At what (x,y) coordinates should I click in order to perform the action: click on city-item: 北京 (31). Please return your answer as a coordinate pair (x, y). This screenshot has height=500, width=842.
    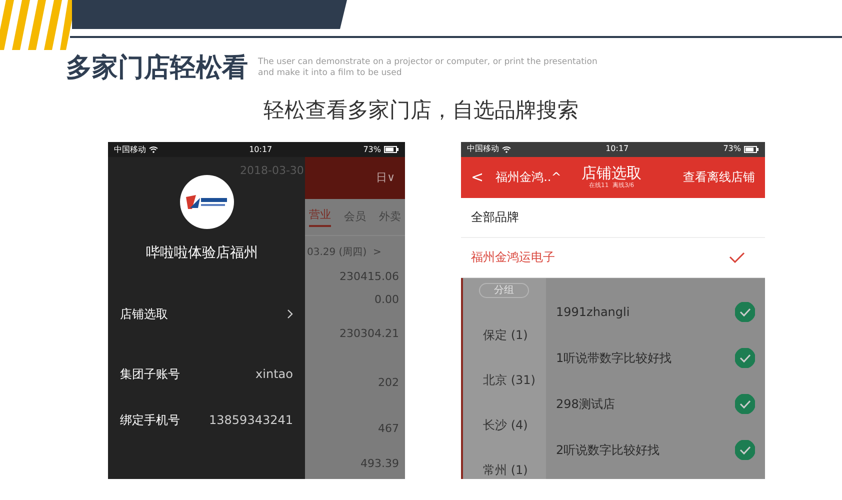
    Looking at the image, I should click on (504, 380).